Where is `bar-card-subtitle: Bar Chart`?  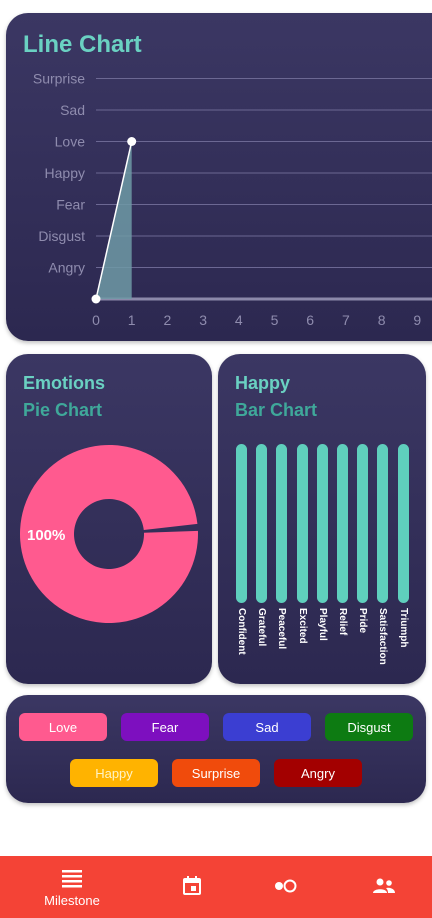 bar-card-subtitle: Bar Chart is located at coordinates (276, 410).